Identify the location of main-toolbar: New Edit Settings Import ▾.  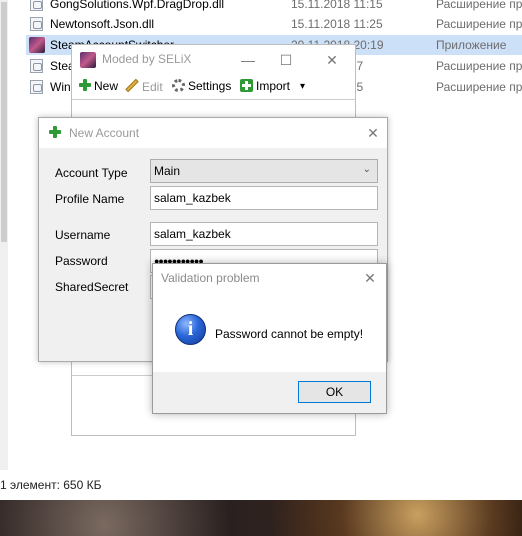
(213, 87).